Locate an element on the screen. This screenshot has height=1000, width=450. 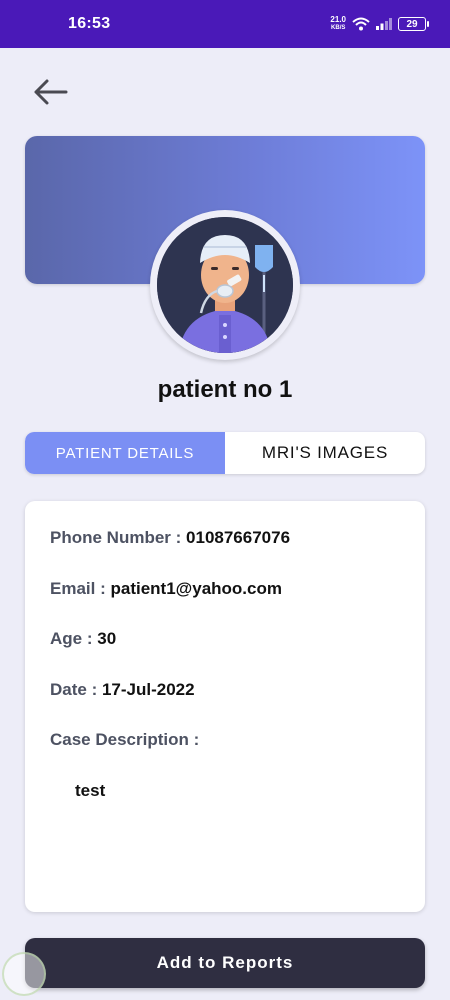
network-speed-value: 21.0 is located at coordinates (338, 19).